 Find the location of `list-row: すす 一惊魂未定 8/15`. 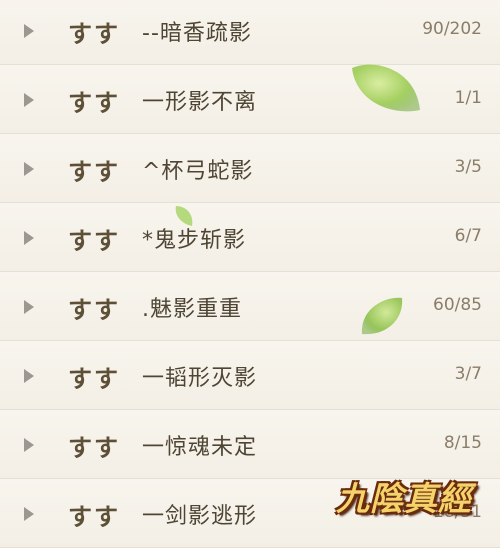

list-row: すす 一惊魂未定 8/15 is located at coordinates (250, 444).